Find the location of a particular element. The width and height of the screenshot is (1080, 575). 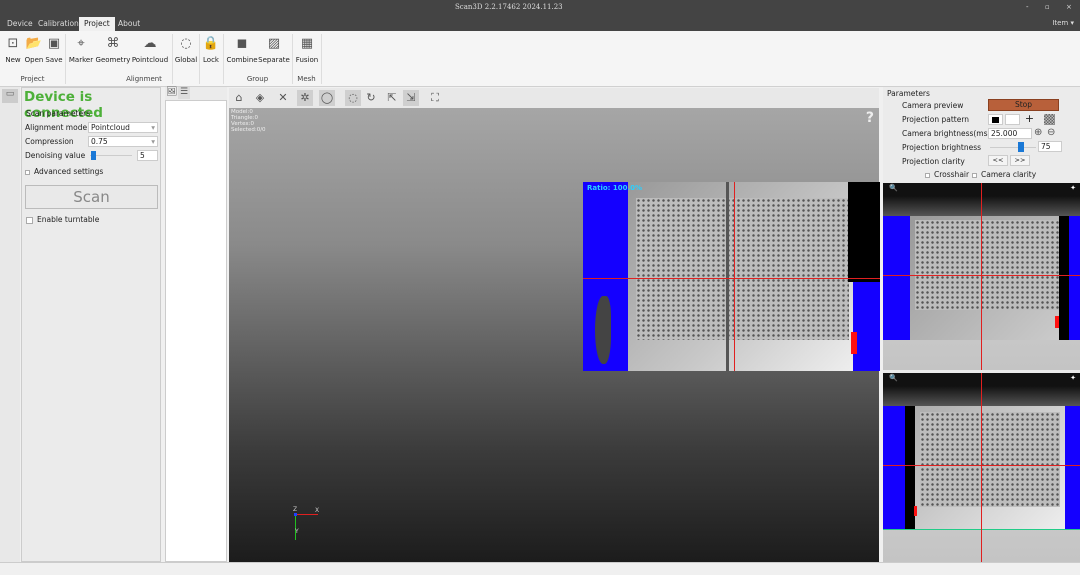

separate-label: Separate is located at coordinates (274, 60).